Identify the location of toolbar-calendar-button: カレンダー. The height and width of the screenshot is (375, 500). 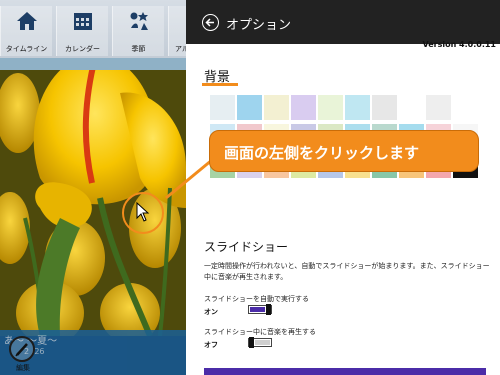
(82, 31).